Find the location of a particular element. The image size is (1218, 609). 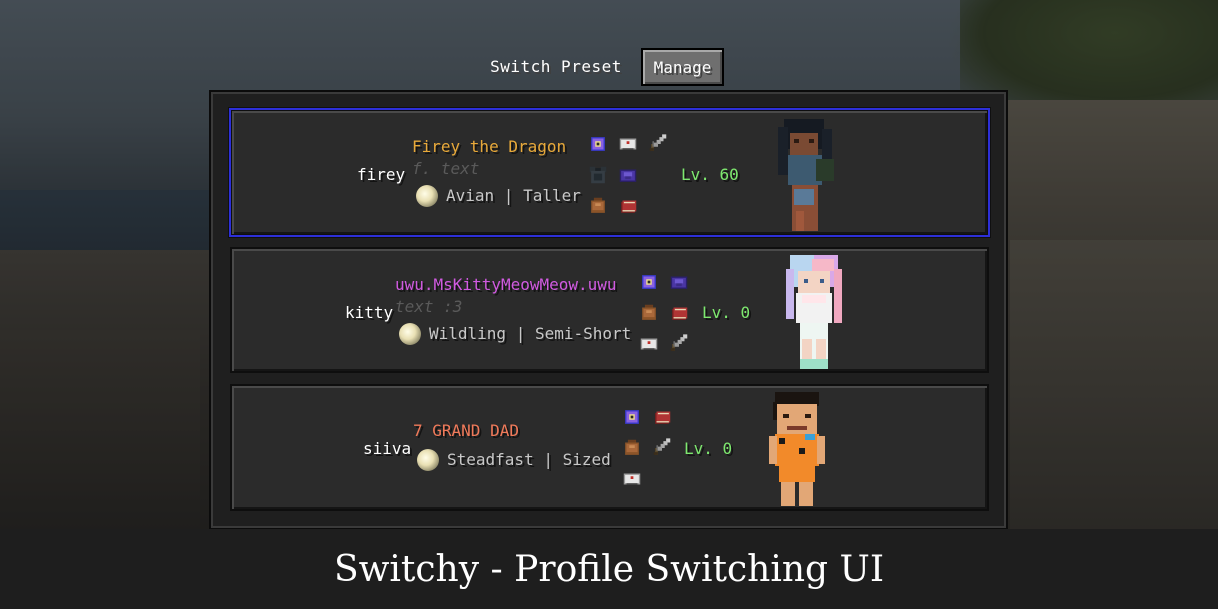

manage-button: Manage is located at coordinates (682, 67).